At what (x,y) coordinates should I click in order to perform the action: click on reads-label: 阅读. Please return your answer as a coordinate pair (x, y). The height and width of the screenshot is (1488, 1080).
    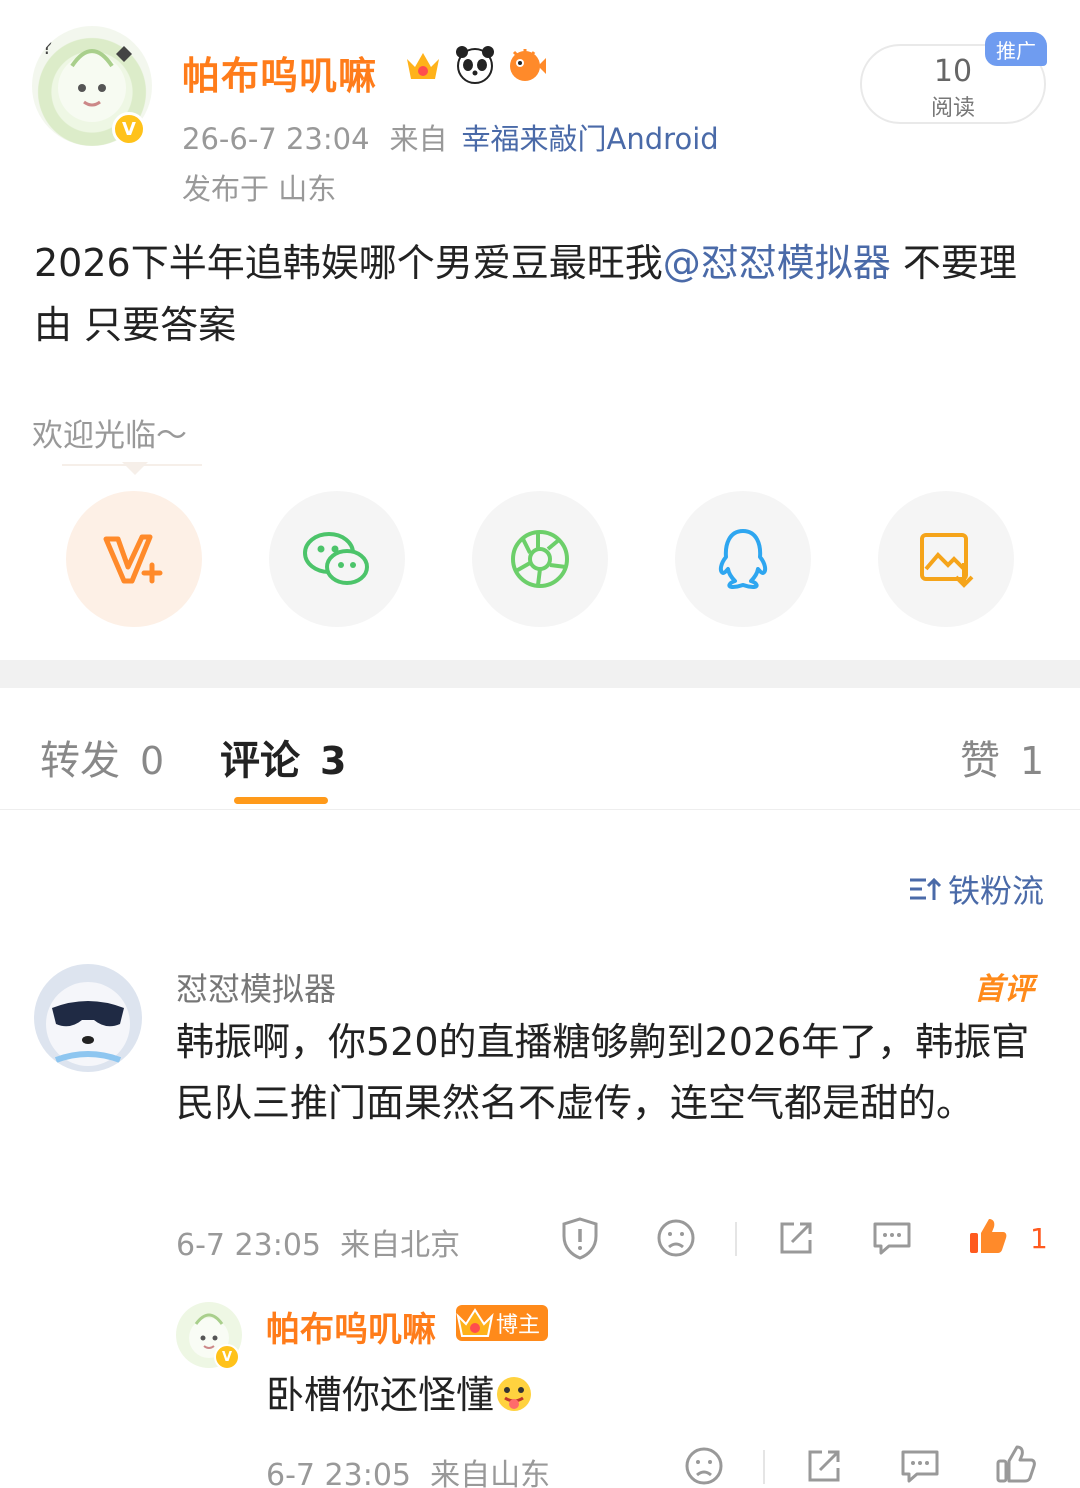
    Looking at the image, I should click on (952, 108).